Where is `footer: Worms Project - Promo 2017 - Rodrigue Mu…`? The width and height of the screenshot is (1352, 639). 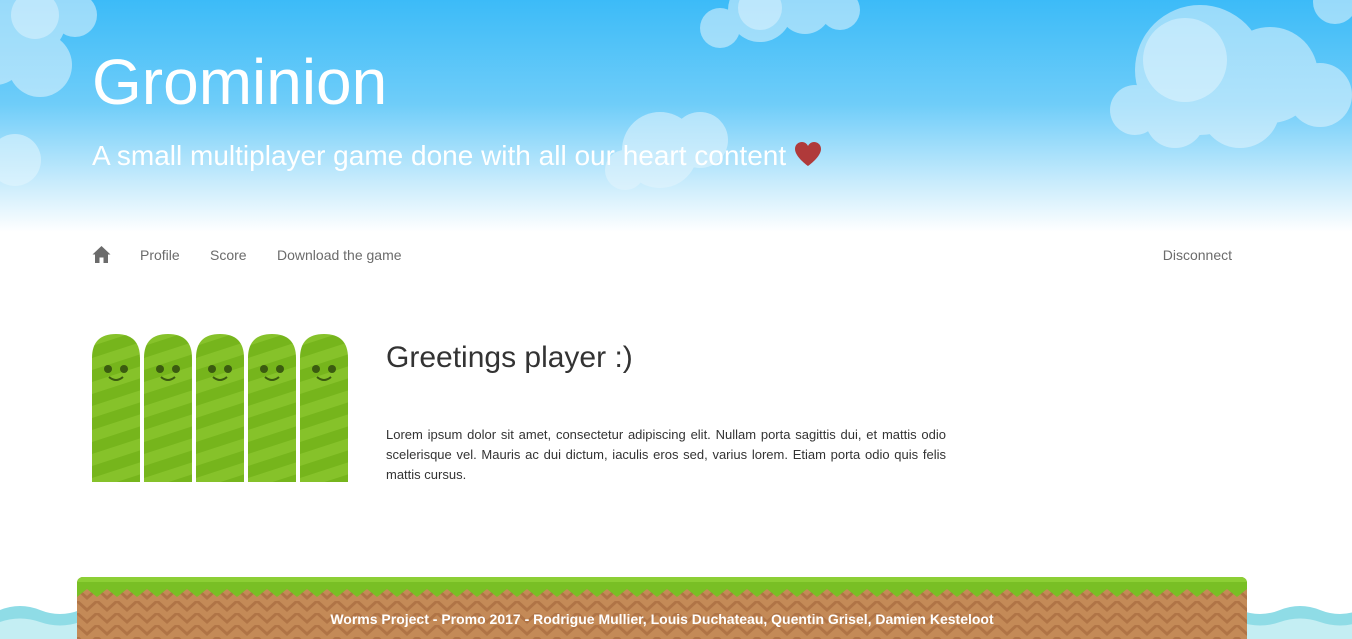
footer: Worms Project - Promo 2017 - Rodrigue Mu… is located at coordinates (662, 608).